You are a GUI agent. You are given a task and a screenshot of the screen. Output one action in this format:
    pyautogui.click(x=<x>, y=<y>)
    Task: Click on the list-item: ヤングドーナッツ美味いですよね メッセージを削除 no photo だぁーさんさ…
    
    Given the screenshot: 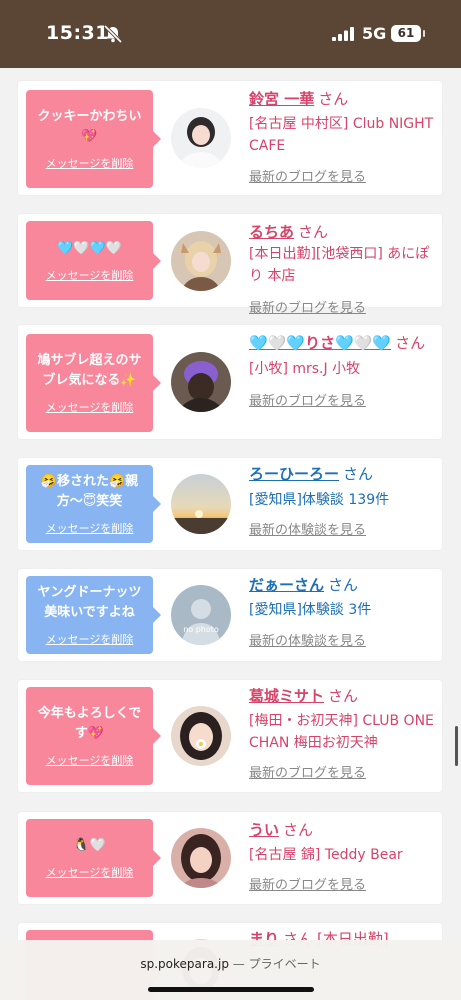 What is the action you would take?
    pyautogui.click(x=230, y=615)
    